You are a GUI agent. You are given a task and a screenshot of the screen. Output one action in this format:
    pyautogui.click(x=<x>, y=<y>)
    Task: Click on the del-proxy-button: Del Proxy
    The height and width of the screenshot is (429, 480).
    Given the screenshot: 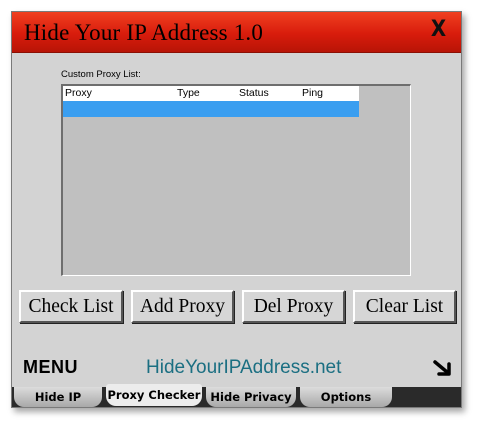 What is the action you would take?
    pyautogui.click(x=293, y=306)
    